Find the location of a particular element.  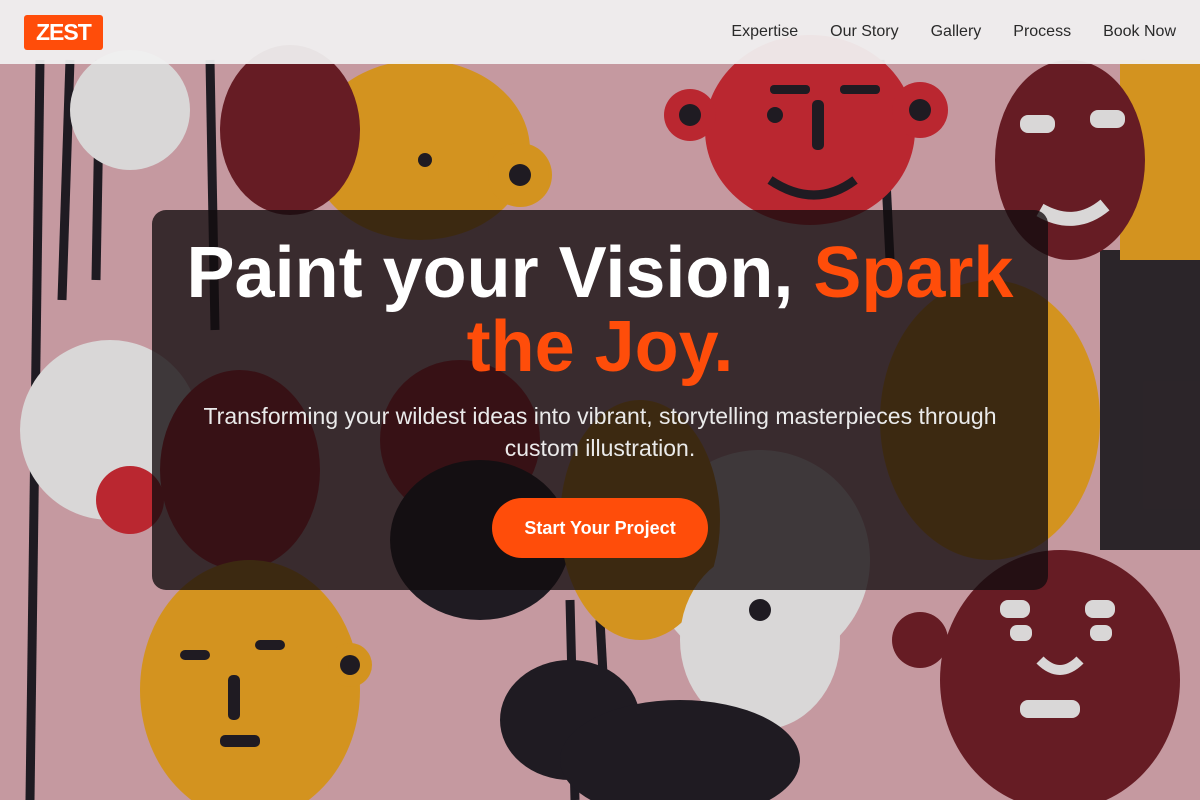

nav-link-our-story: Our Story is located at coordinates (864, 32).